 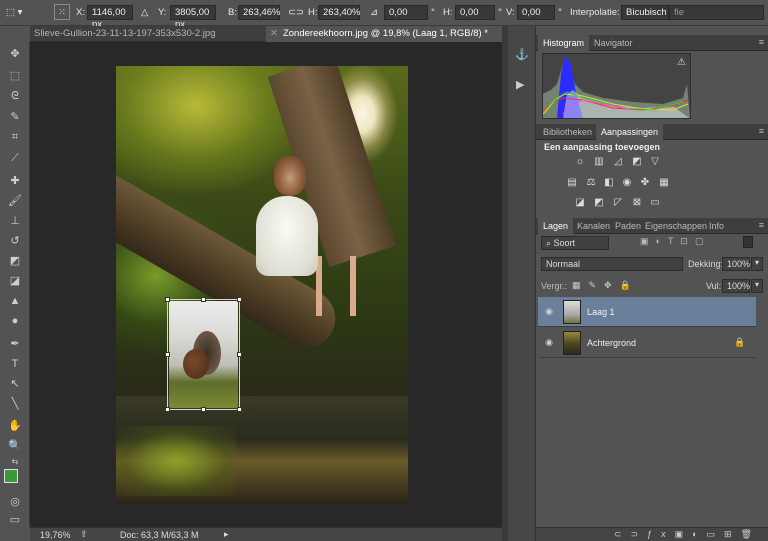 What do you see at coordinates (15, 181) in the screenshot?
I see `healing-brush-tool-icon: ✚` at bounding box center [15, 181].